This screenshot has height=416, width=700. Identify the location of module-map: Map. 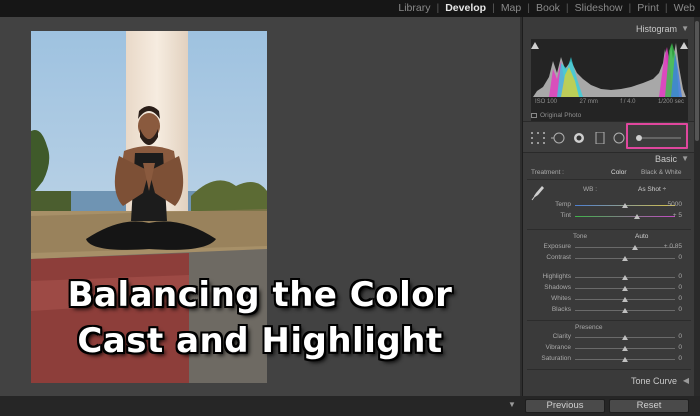
(511, 8).